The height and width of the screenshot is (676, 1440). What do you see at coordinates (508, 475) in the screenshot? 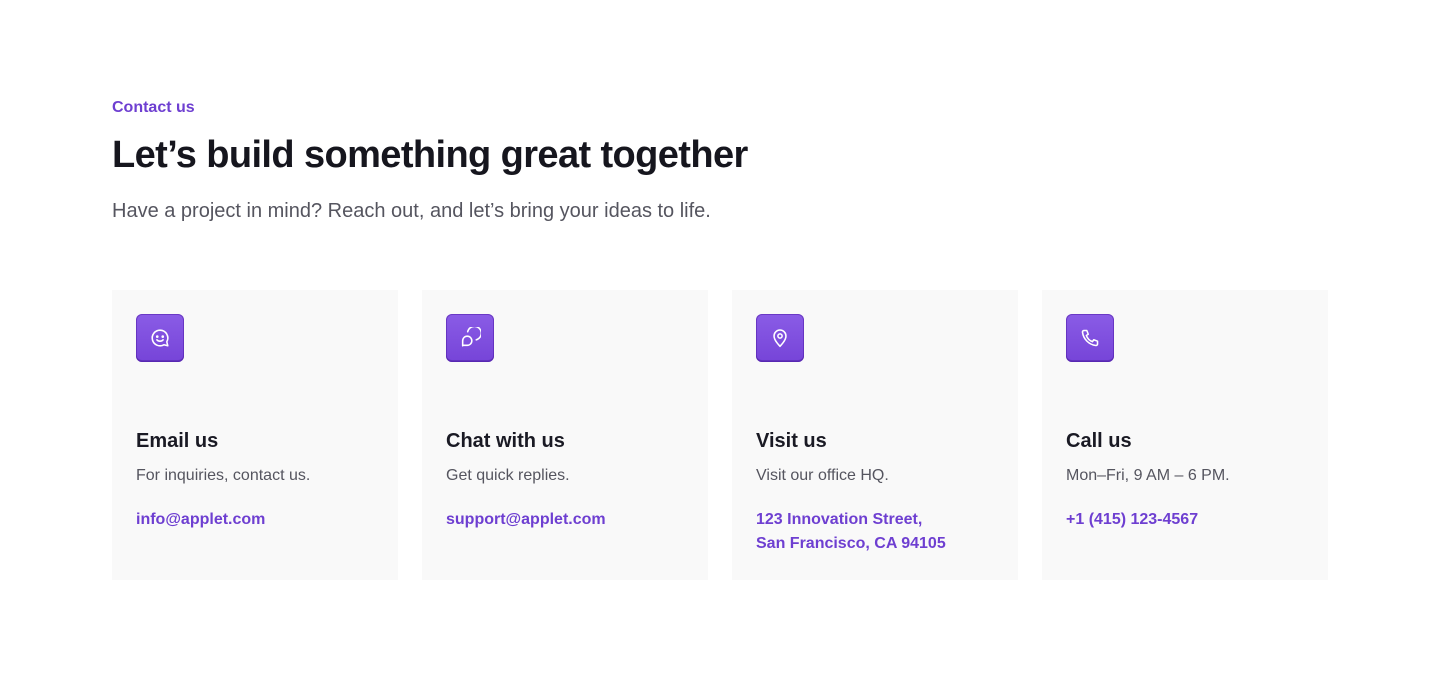
I see `card-description: Get quick replies.` at bounding box center [508, 475].